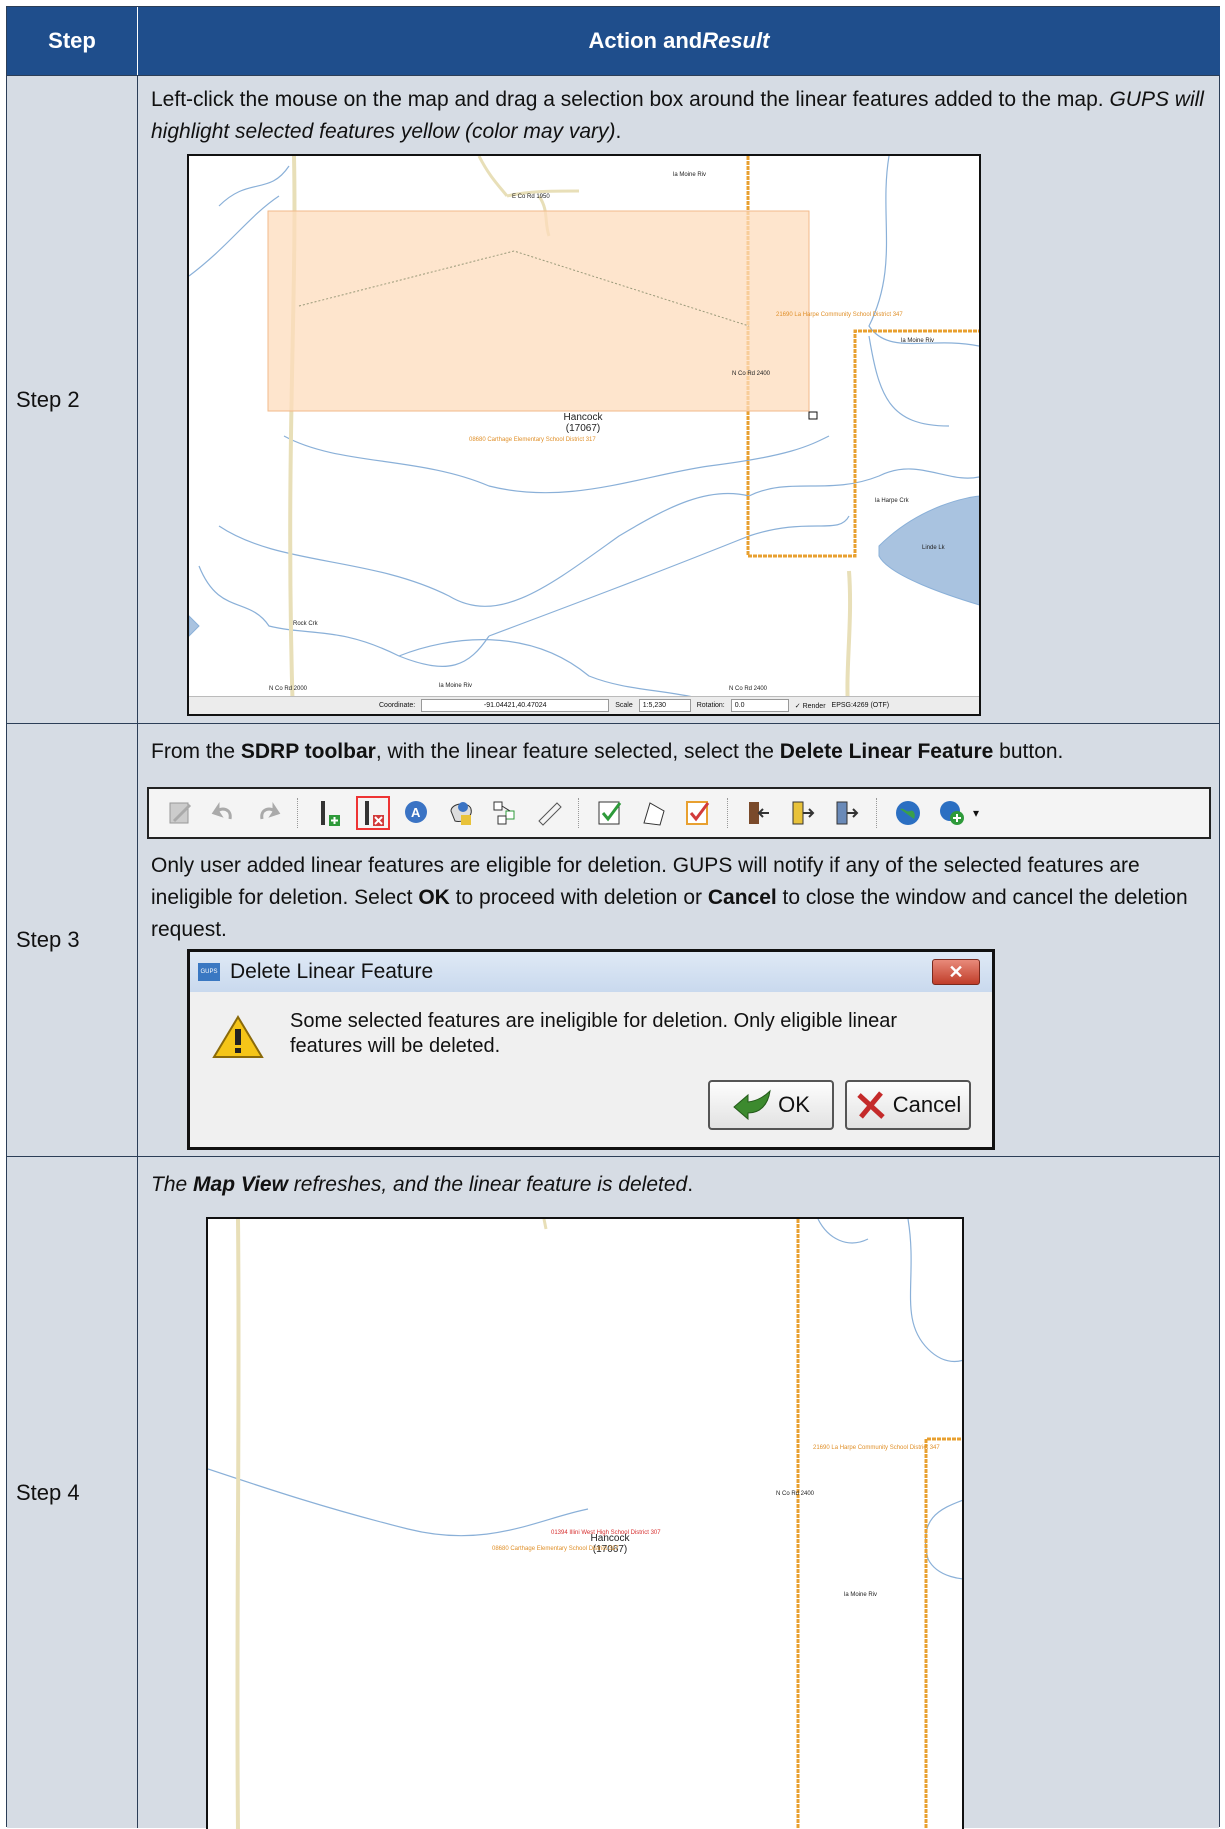  What do you see at coordinates (238, 1039) in the screenshot?
I see `warning-icon` at bounding box center [238, 1039].